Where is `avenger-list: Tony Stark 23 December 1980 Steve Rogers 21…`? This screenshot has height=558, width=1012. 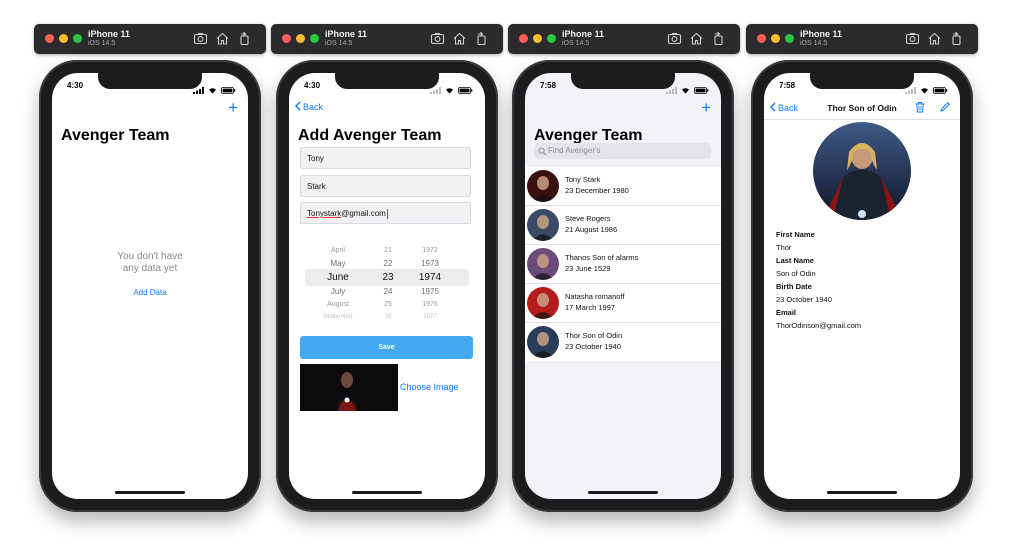
avenger-list: Tony Stark 23 December 1980 Steve Rogers 21… is located at coordinates (623, 264).